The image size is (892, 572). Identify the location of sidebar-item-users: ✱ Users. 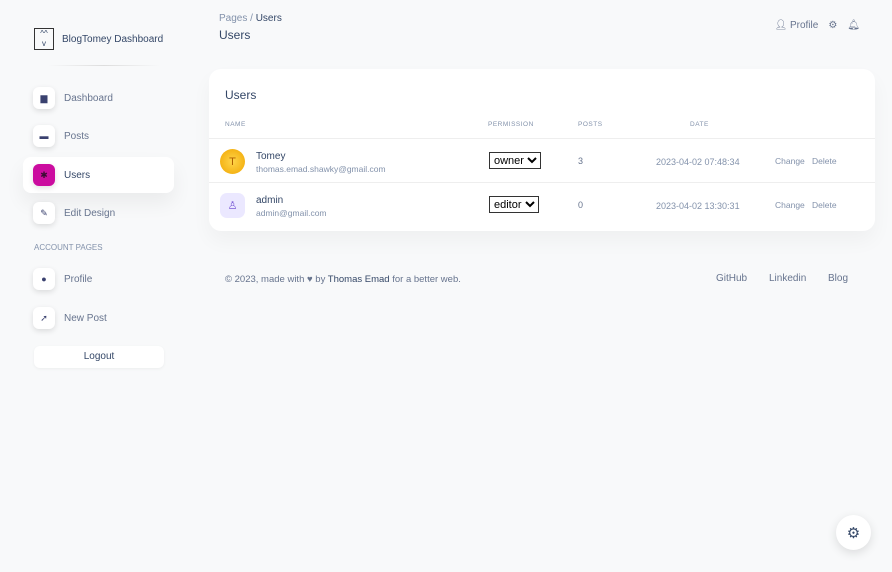
(98, 175).